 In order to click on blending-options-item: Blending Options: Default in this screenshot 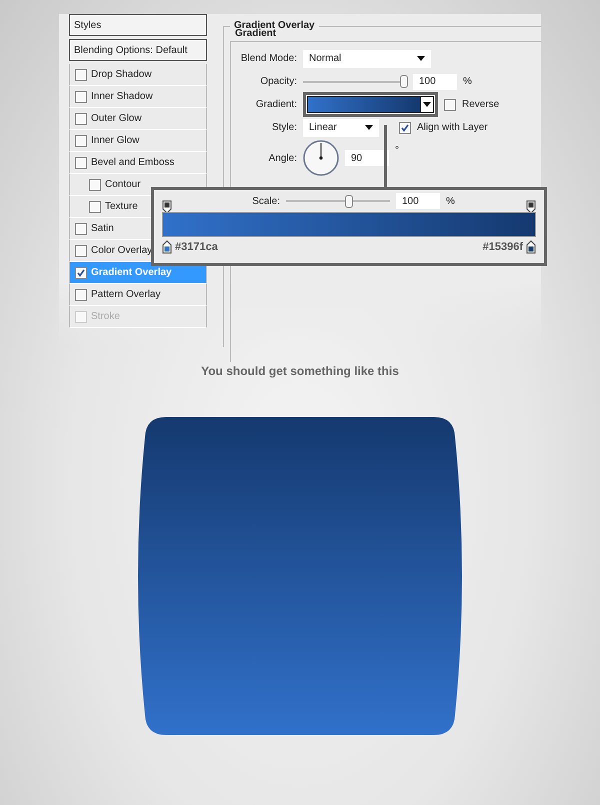, I will do `click(138, 50)`.